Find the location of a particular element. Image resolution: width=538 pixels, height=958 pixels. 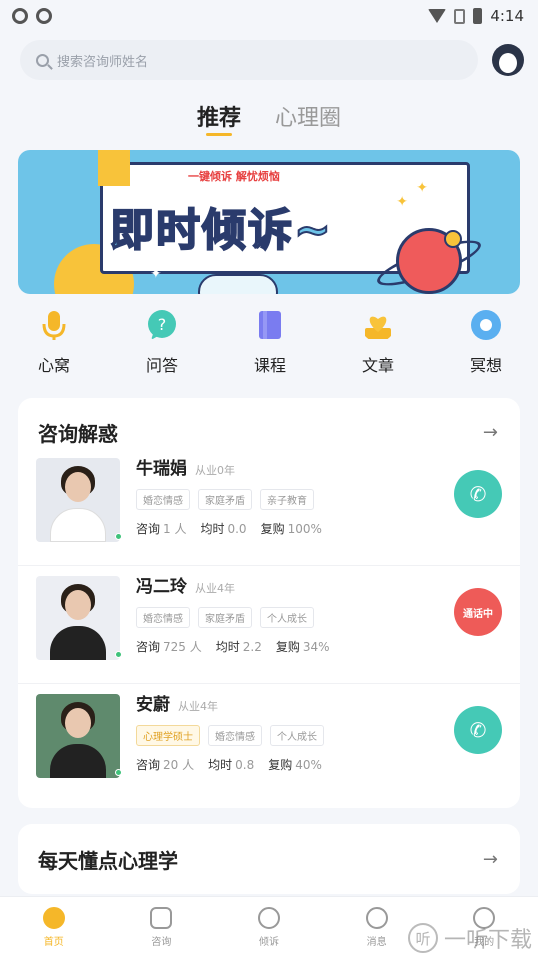

nav-label: 首页 is located at coordinates (53, 942).